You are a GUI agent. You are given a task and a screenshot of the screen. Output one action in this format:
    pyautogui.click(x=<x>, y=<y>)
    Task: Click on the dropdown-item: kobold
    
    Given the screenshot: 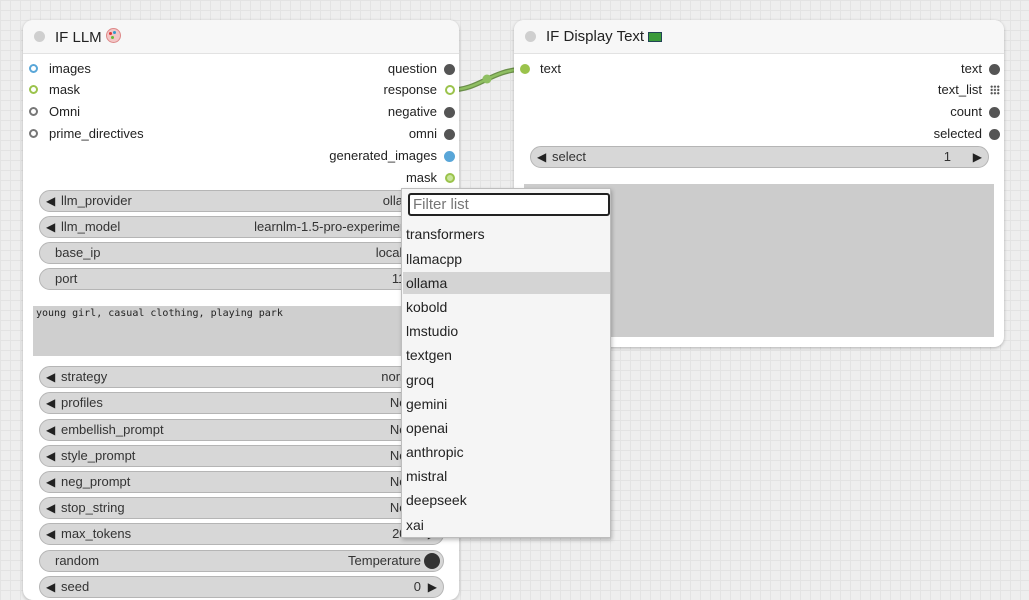 What is the action you would take?
    pyautogui.click(x=506, y=307)
    